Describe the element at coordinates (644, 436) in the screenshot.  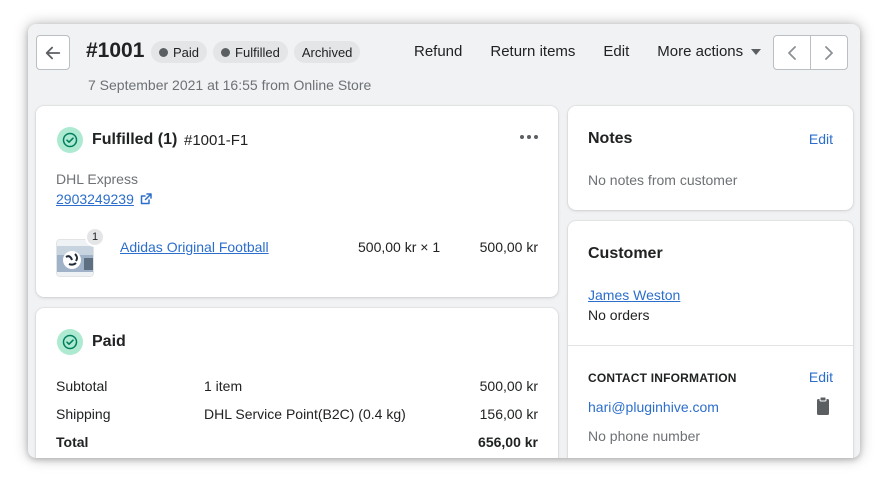
I see `customer-phone: No phone number` at that location.